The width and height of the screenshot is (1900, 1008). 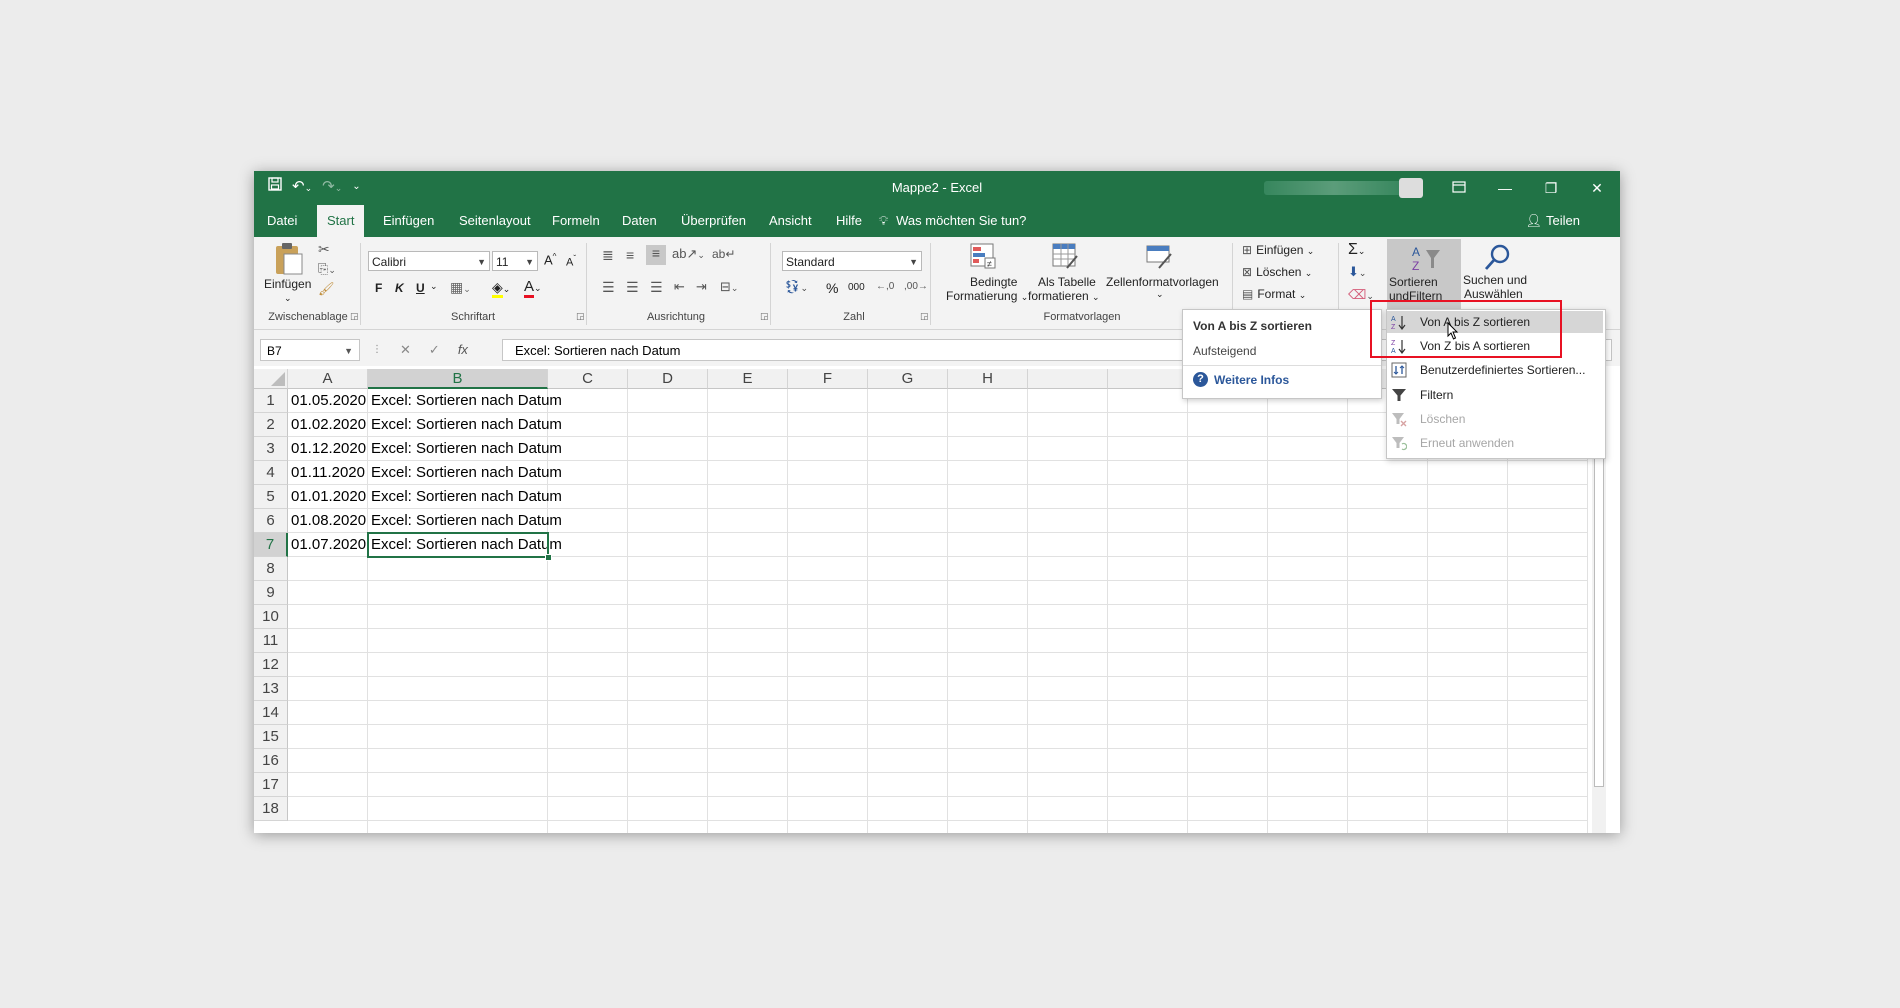 What do you see at coordinates (434, 350) in the screenshot?
I see `enter-icon: ✓` at bounding box center [434, 350].